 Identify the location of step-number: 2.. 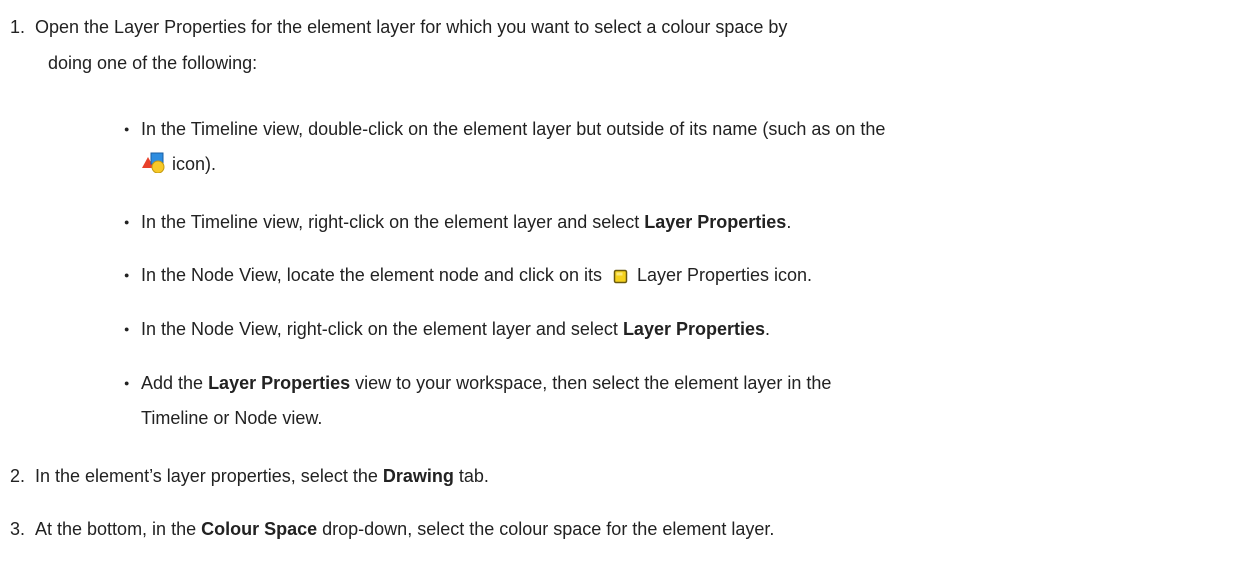
(18, 476).